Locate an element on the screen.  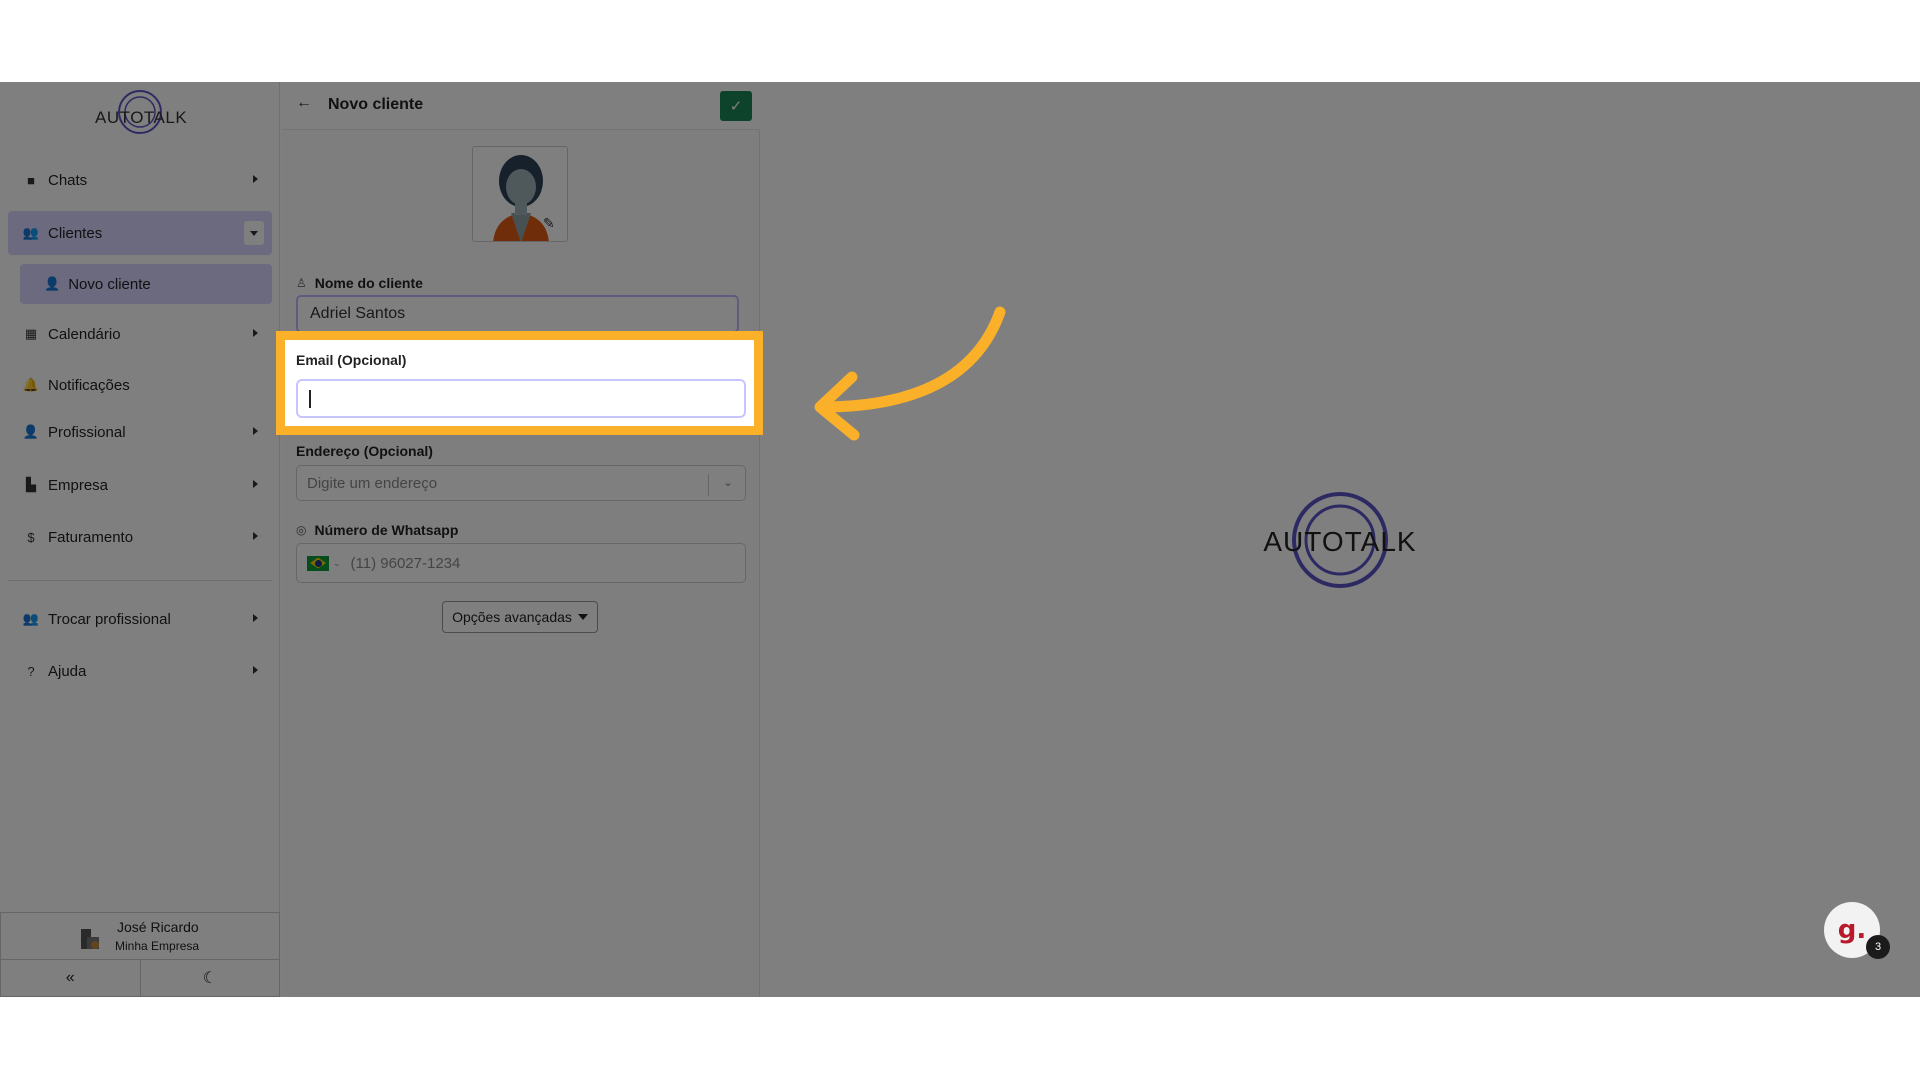
email-label: Email (Opcional) is located at coordinates (351, 360).